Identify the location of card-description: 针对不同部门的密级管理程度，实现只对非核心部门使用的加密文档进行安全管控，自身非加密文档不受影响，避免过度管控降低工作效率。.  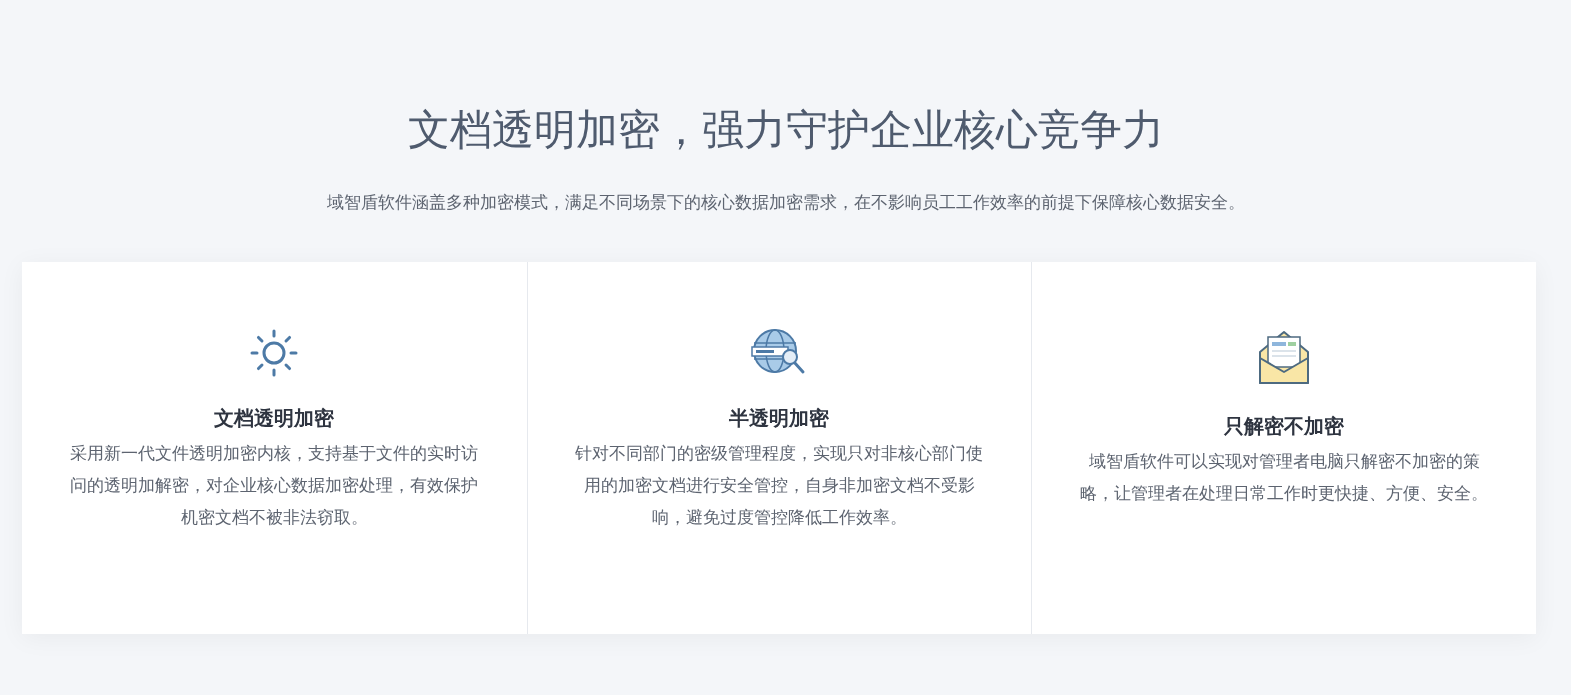
(779, 486).